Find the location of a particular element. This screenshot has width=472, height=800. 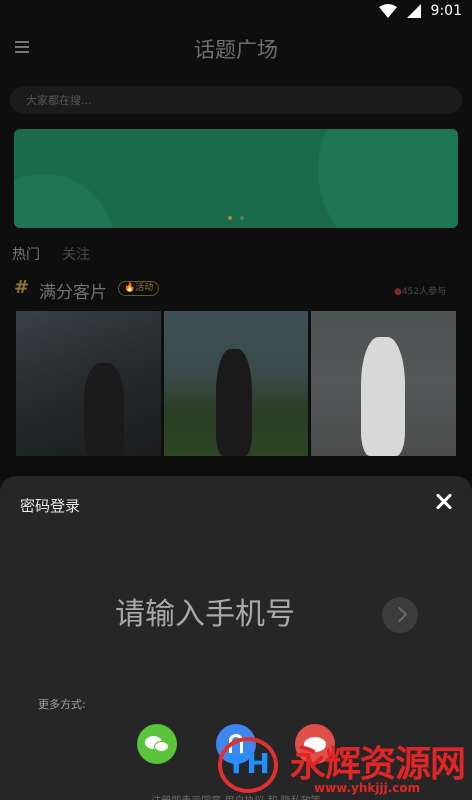

participant-count-label: 452人参与 is located at coordinates (423, 292).